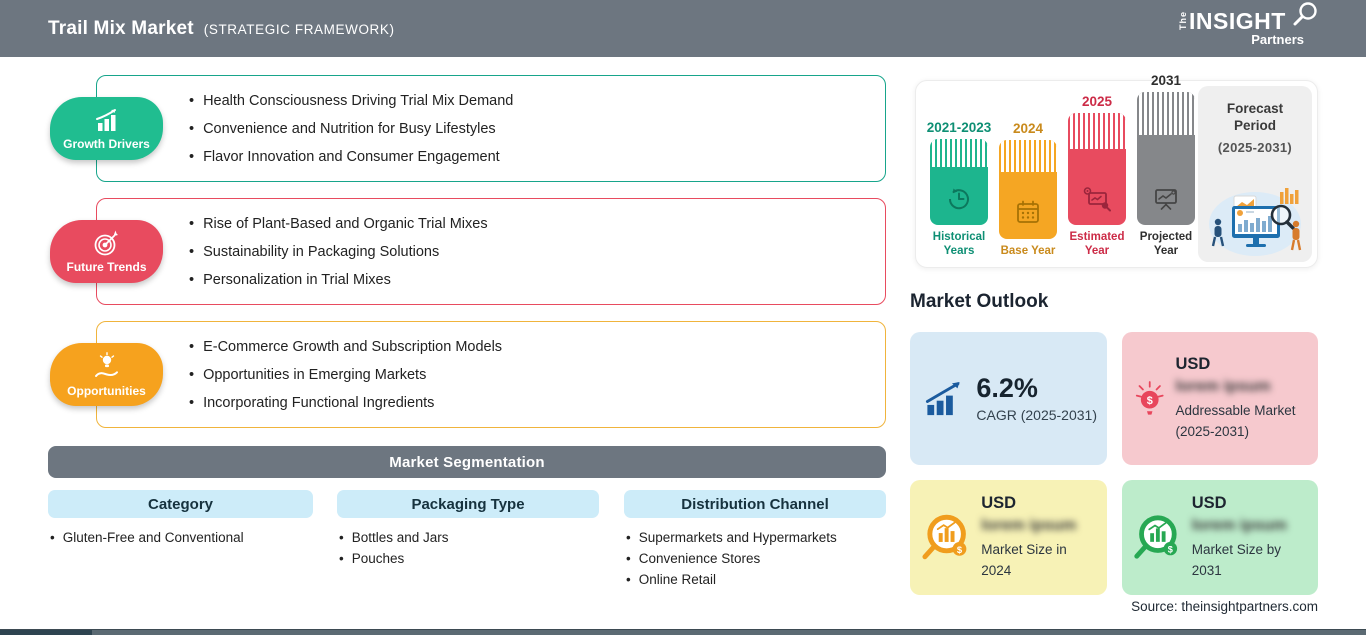 Image resolution: width=1366 pixels, height=635 pixels. I want to click on list-item: Convenience Stores, so click(756, 558).